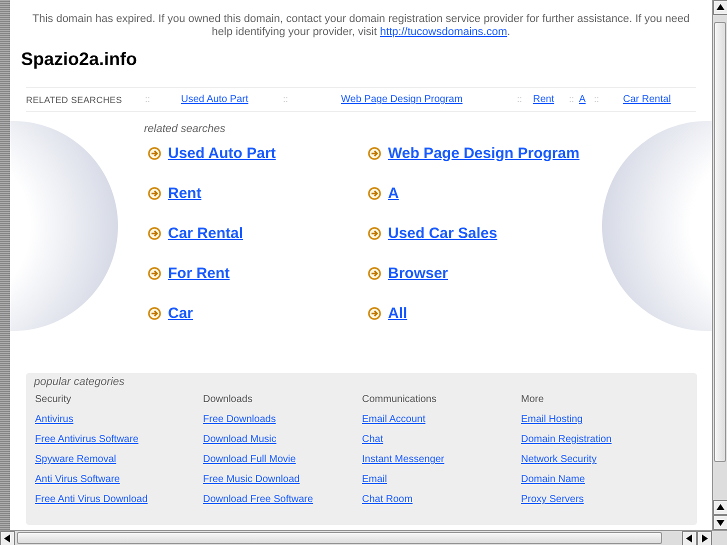 The width and height of the screenshot is (727, 545). Describe the element at coordinates (543, 99) in the screenshot. I see `related-link: Rent` at that location.